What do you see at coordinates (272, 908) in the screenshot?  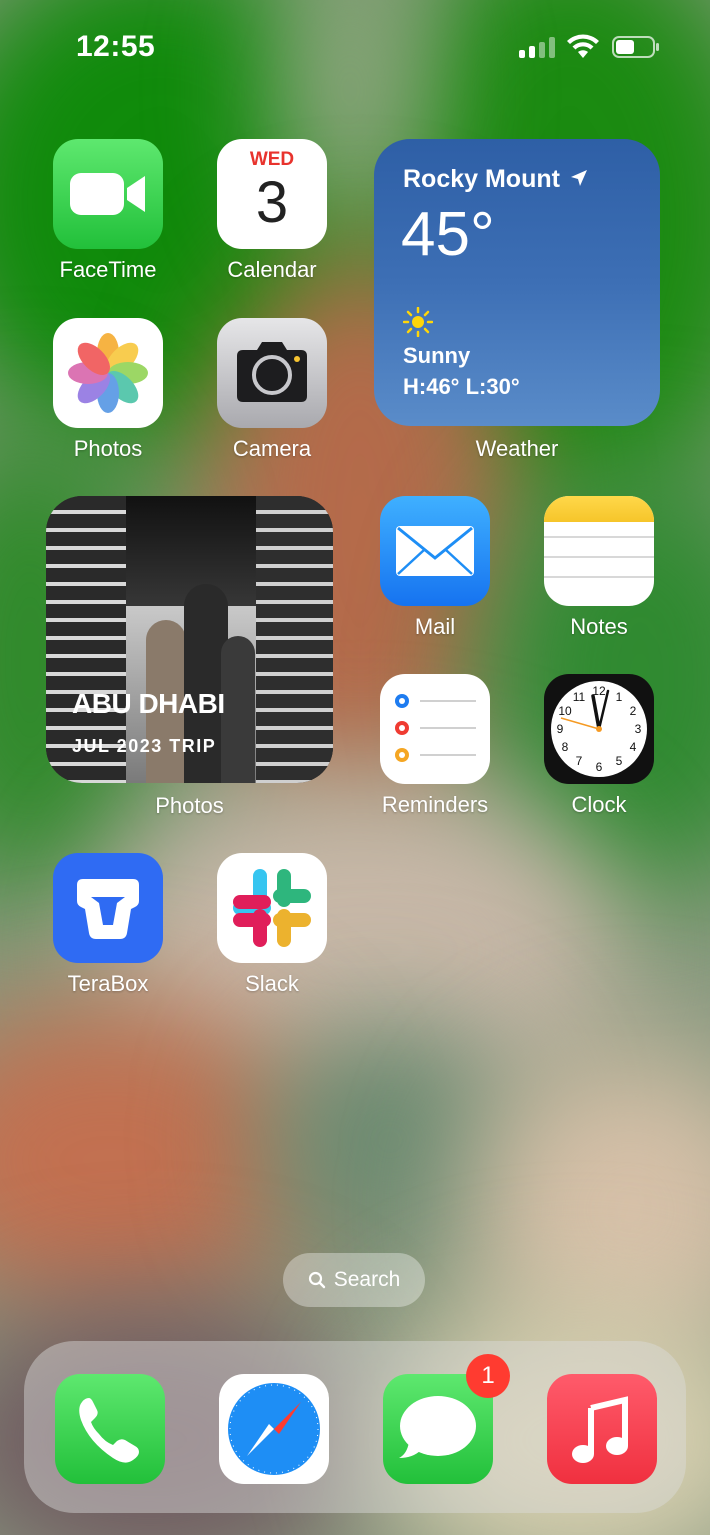 I see `slack-icon` at bounding box center [272, 908].